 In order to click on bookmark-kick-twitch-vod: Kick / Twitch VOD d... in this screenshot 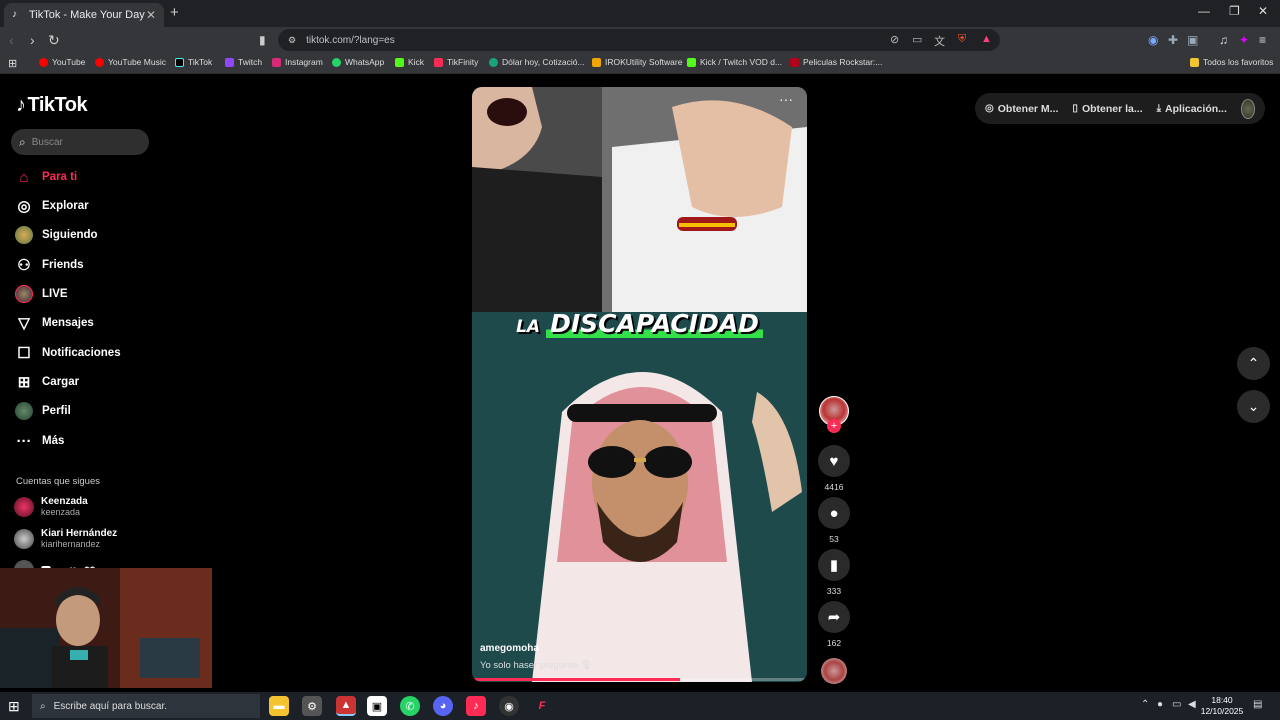, I will do `click(734, 62)`.